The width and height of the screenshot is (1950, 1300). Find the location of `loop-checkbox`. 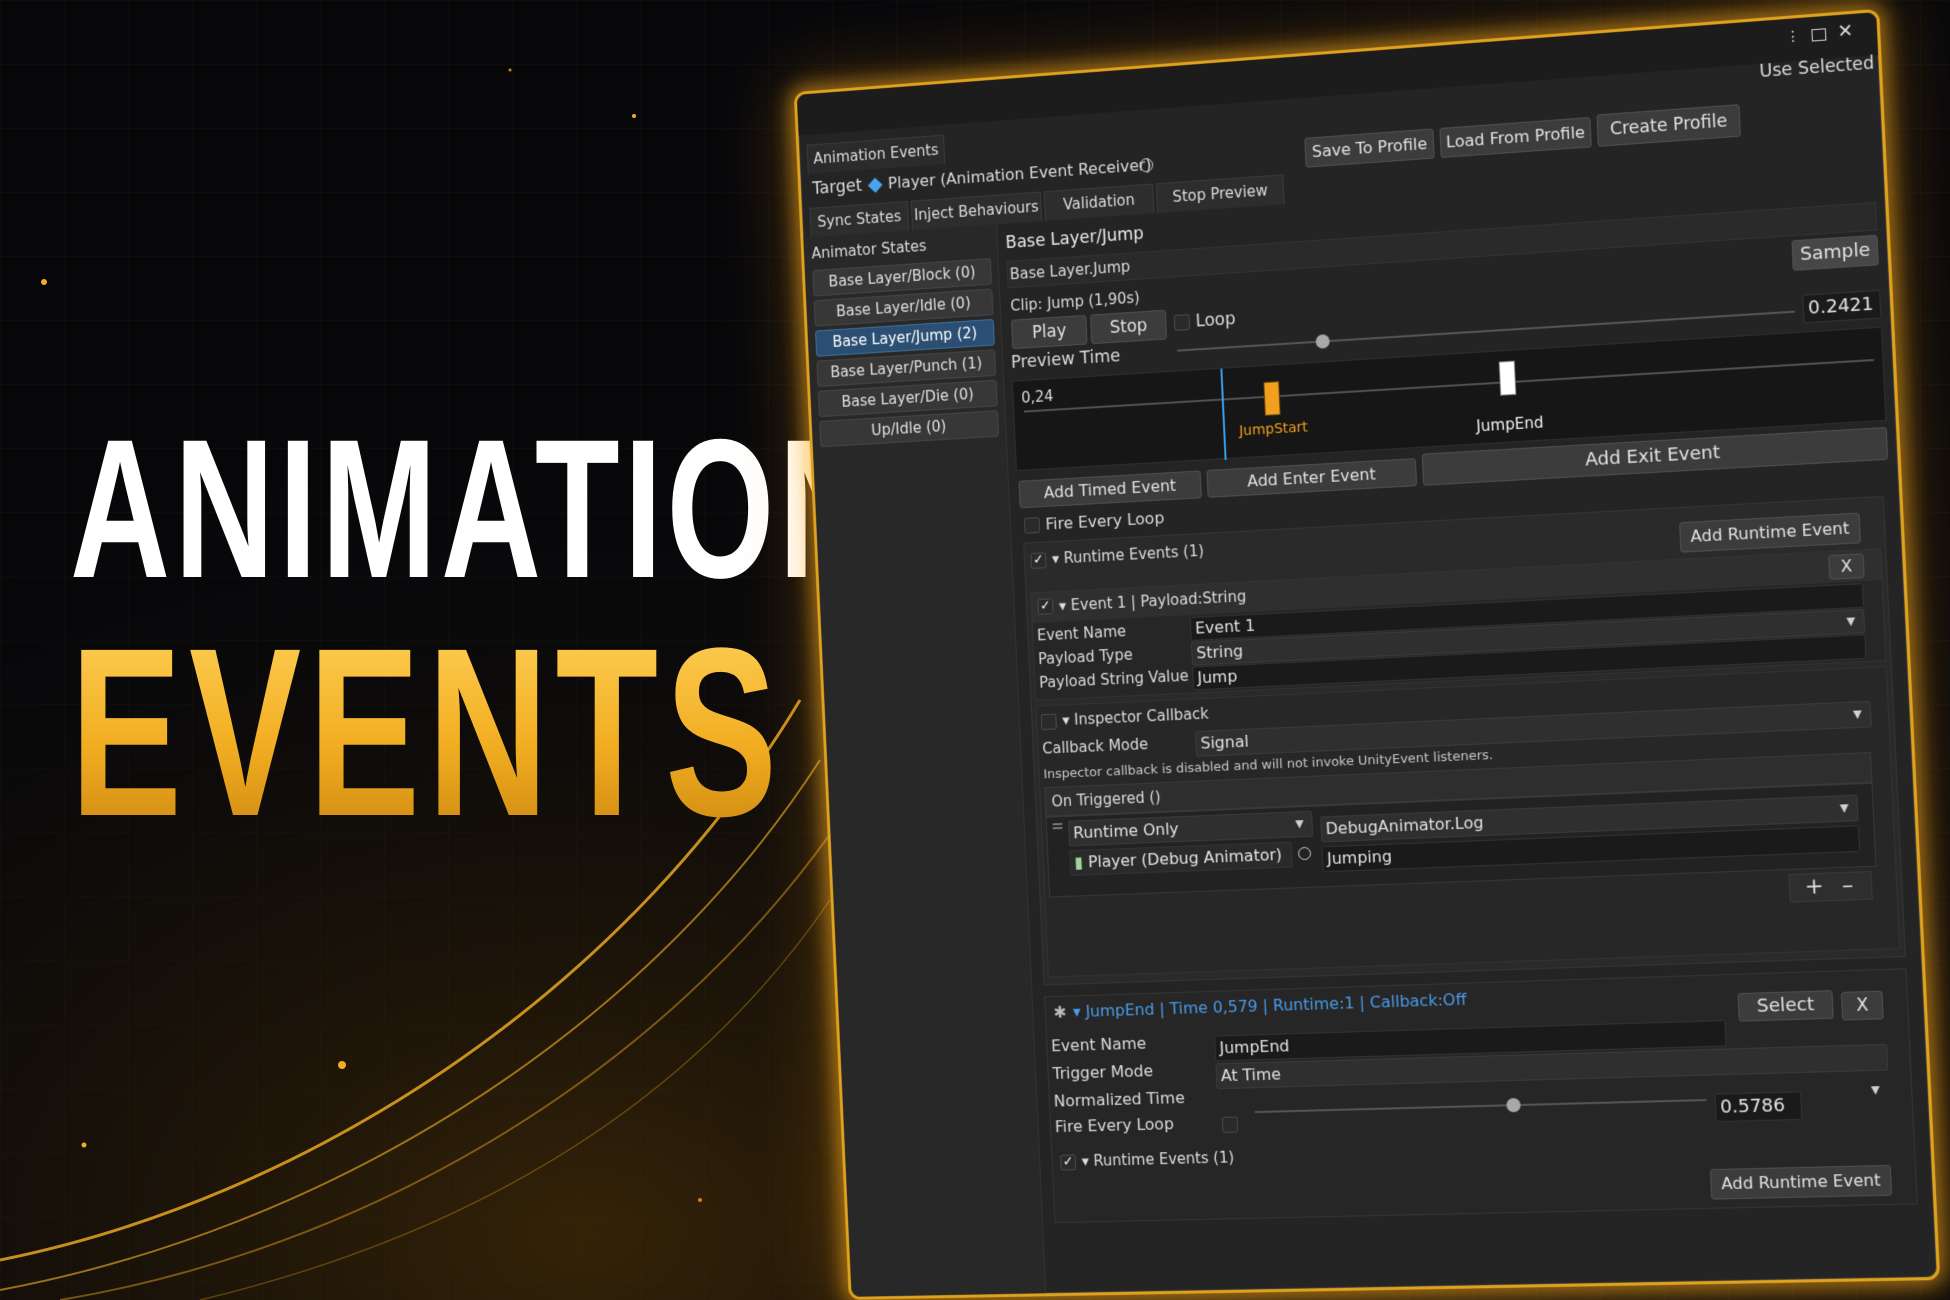

loop-checkbox is located at coordinates (1182, 322).